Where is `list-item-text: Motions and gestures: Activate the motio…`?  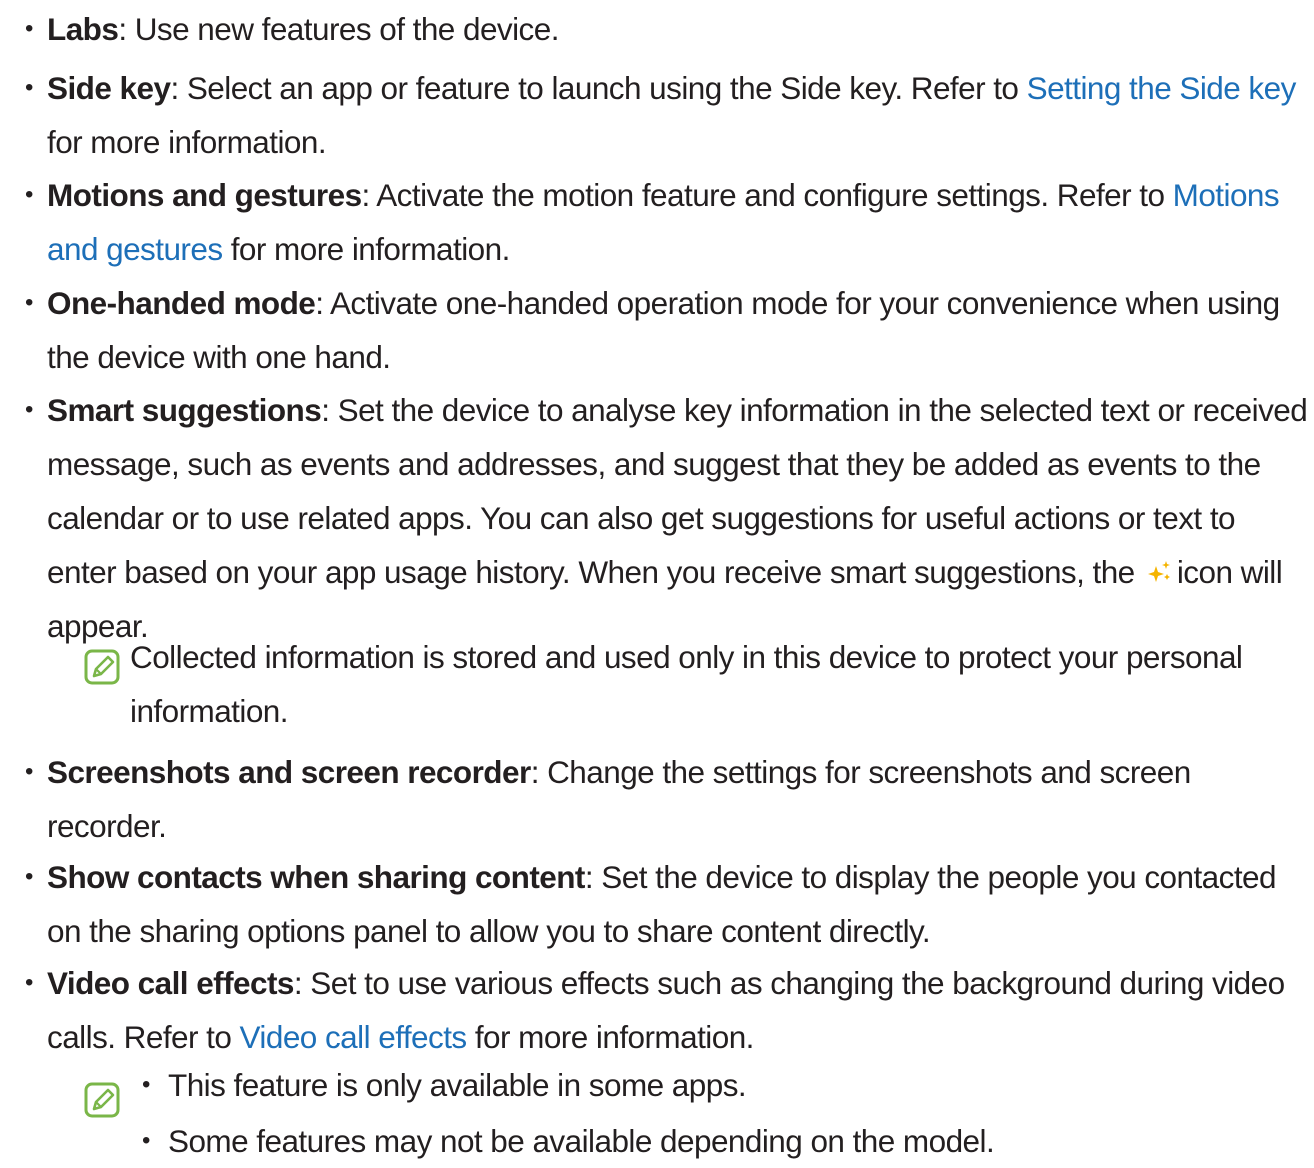
list-item-text: Motions and gestures: Activate the motio… is located at coordinates (678, 222).